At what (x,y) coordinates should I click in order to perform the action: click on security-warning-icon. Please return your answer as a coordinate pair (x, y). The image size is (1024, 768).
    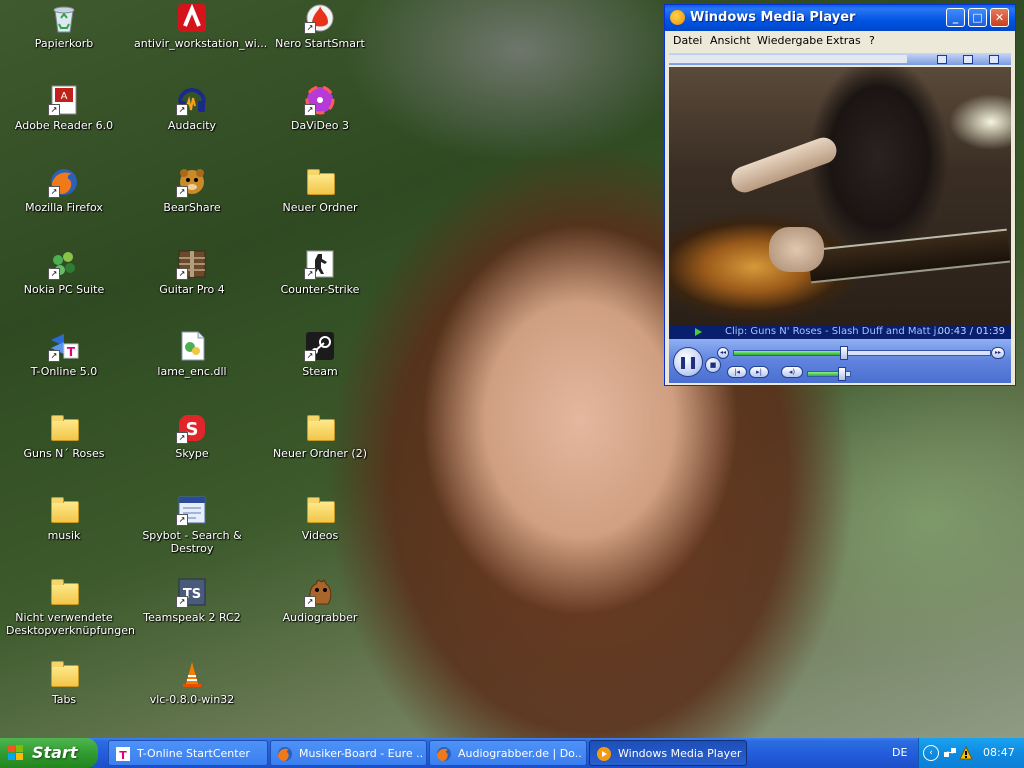
    Looking at the image, I should click on (966, 754).